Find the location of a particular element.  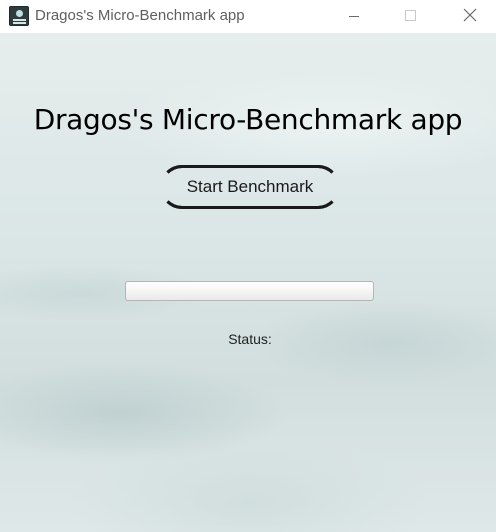

app-heading: Dragos's Micro-Benchmark app is located at coordinates (248, 119).